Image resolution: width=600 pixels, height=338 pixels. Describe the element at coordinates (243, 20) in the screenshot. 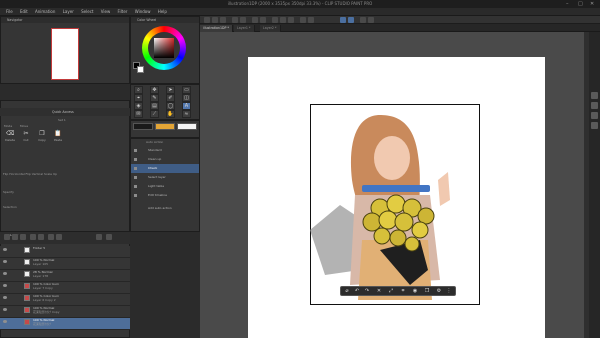

I see `redo-icon` at that location.